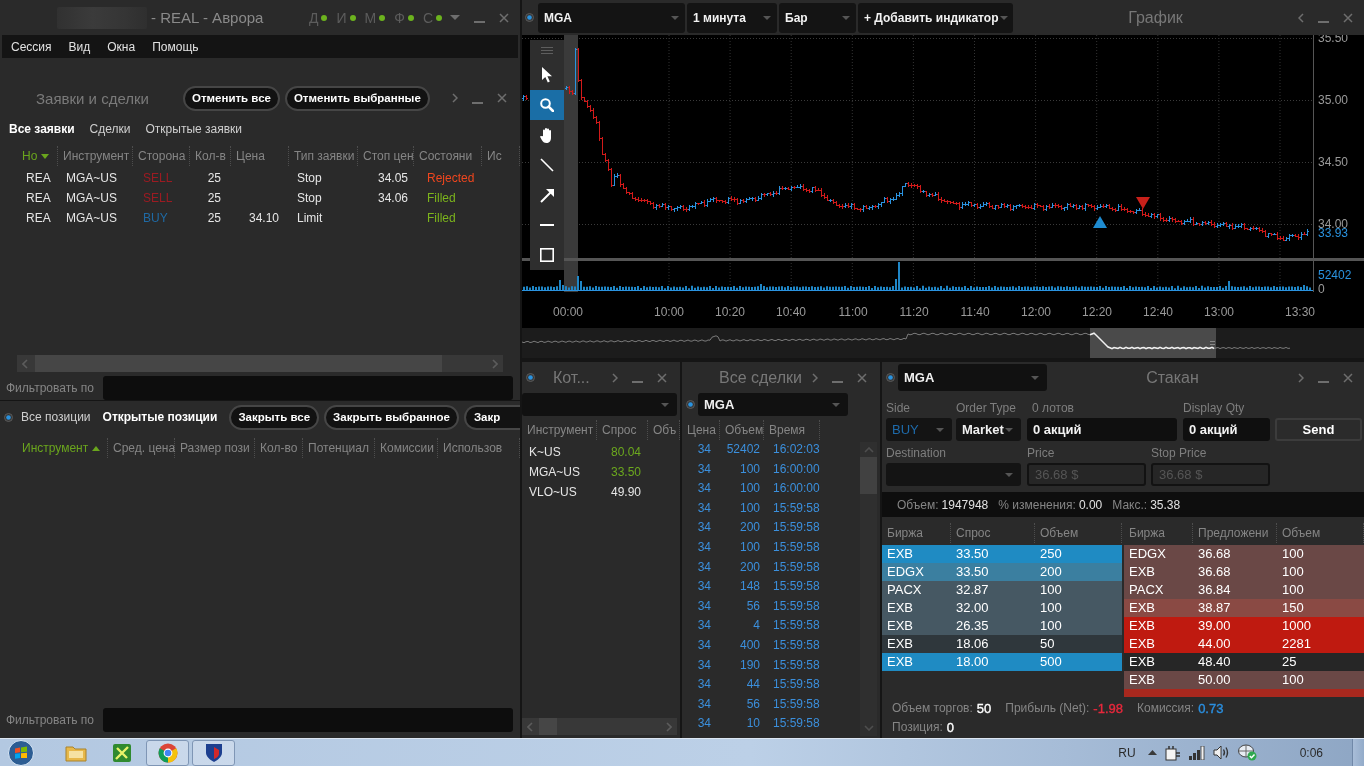 The image size is (1364, 766). I want to click on column-header: Сторона, so click(162, 156).